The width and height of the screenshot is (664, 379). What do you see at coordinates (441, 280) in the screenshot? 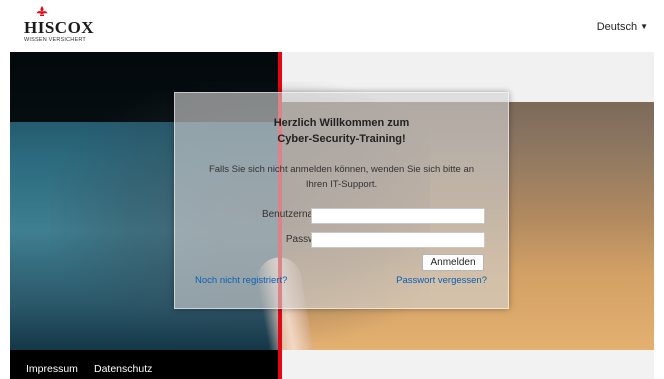
I see `forgot-password-link: Passwort vergessen?` at bounding box center [441, 280].